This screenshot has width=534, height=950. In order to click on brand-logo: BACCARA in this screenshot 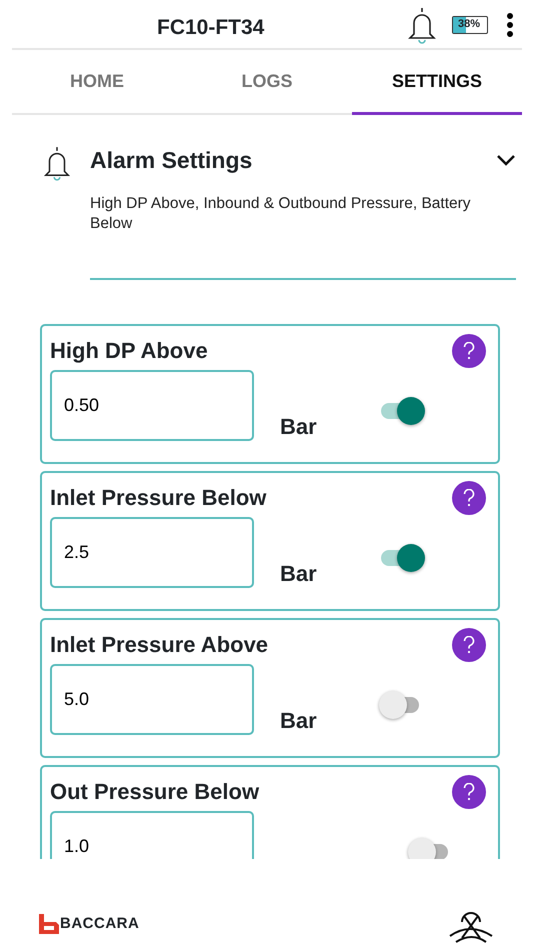, I will do `click(100, 924)`.